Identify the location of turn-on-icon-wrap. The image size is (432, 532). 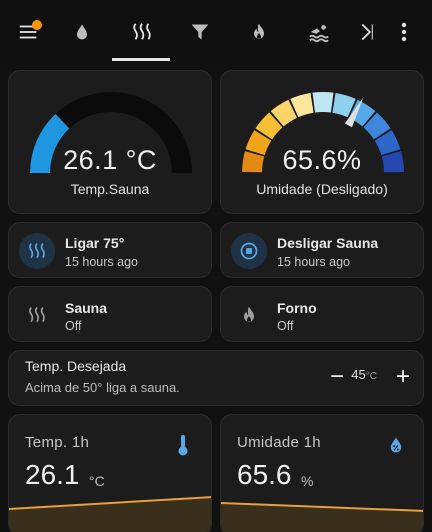
(37, 251).